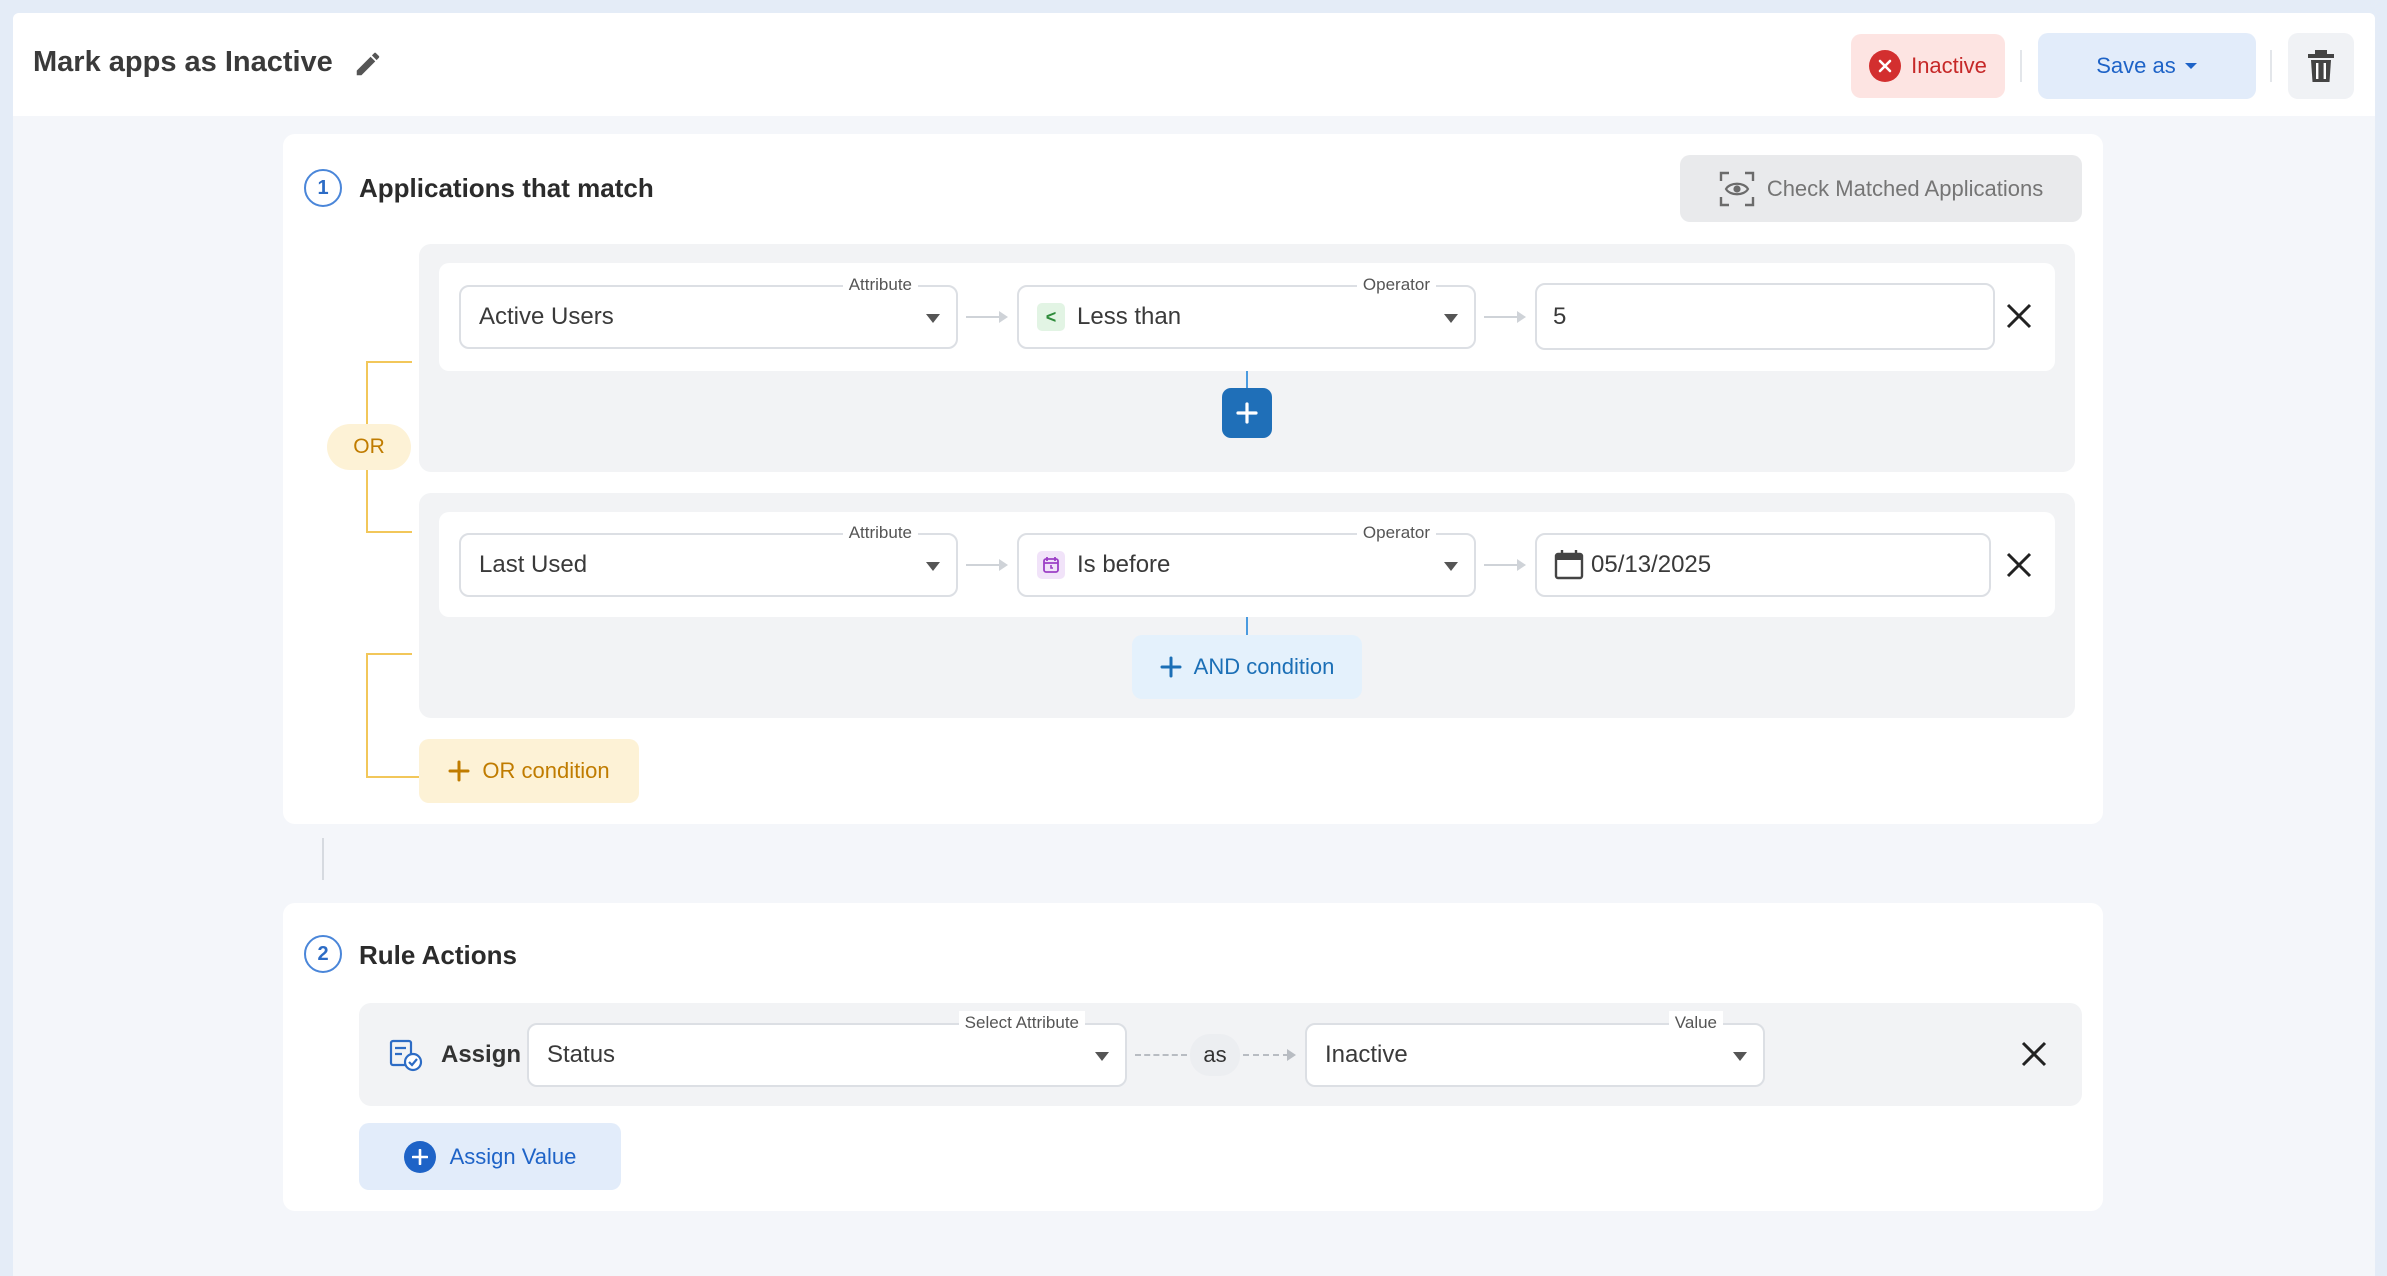 The height and width of the screenshot is (1276, 2387). I want to click on status-label: Inactive, so click(1949, 65).